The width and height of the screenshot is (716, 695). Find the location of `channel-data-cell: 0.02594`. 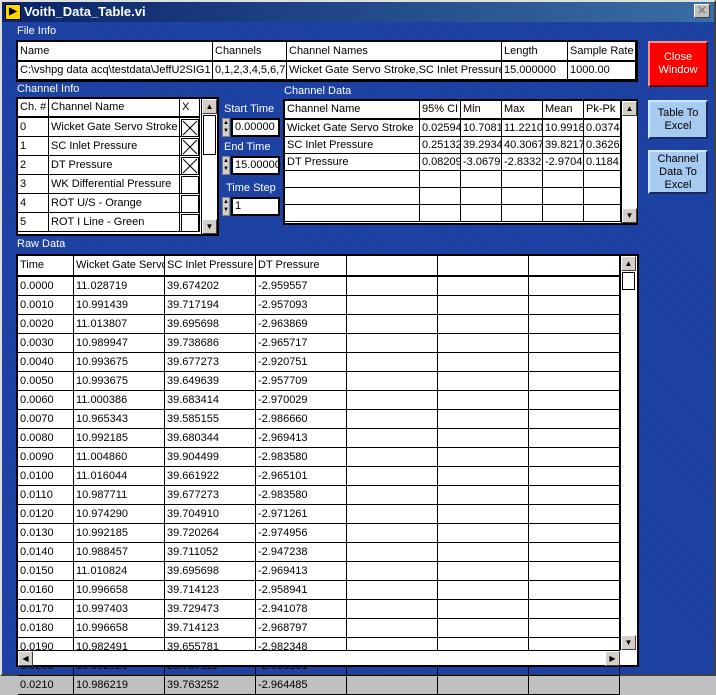

channel-data-cell: 0.02594 is located at coordinates (440, 128).